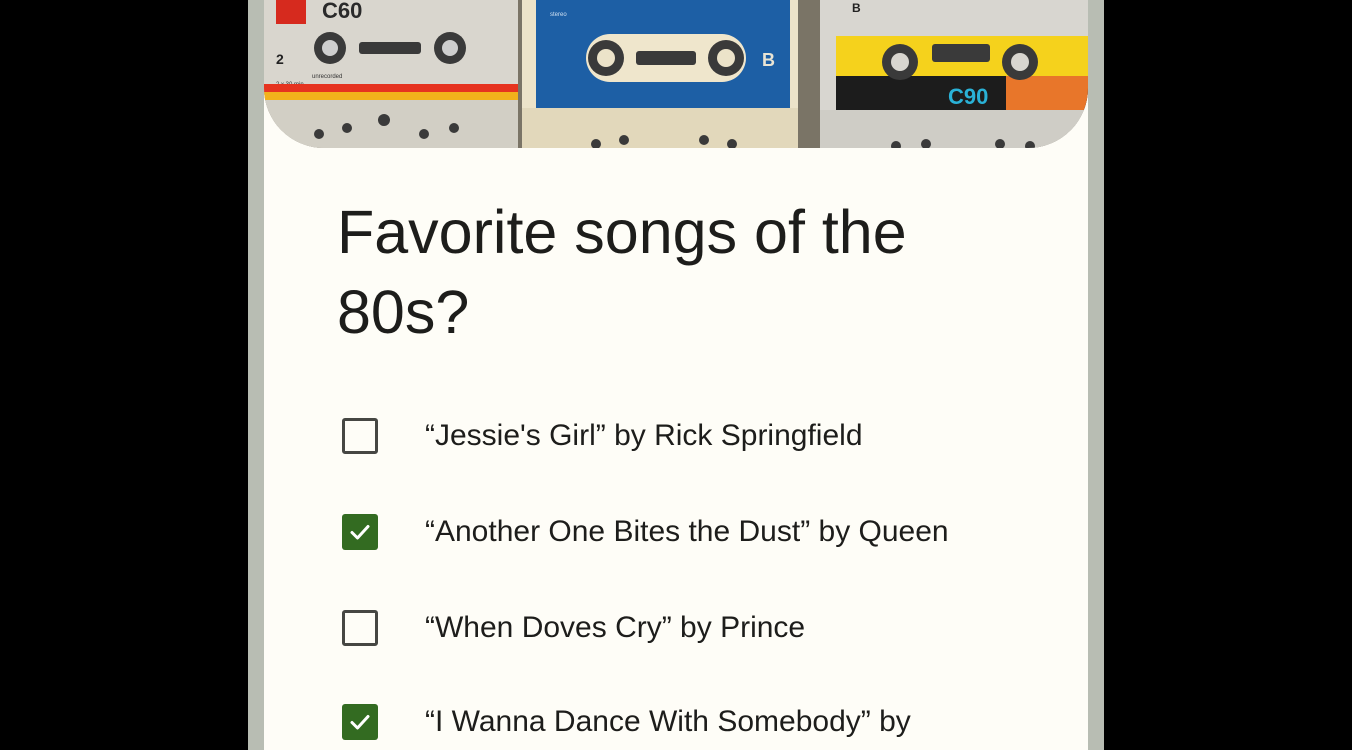 Image resolution: width=1352 pixels, height=750 pixels. I want to click on svg-text: unrecorded, so click(327, 77).